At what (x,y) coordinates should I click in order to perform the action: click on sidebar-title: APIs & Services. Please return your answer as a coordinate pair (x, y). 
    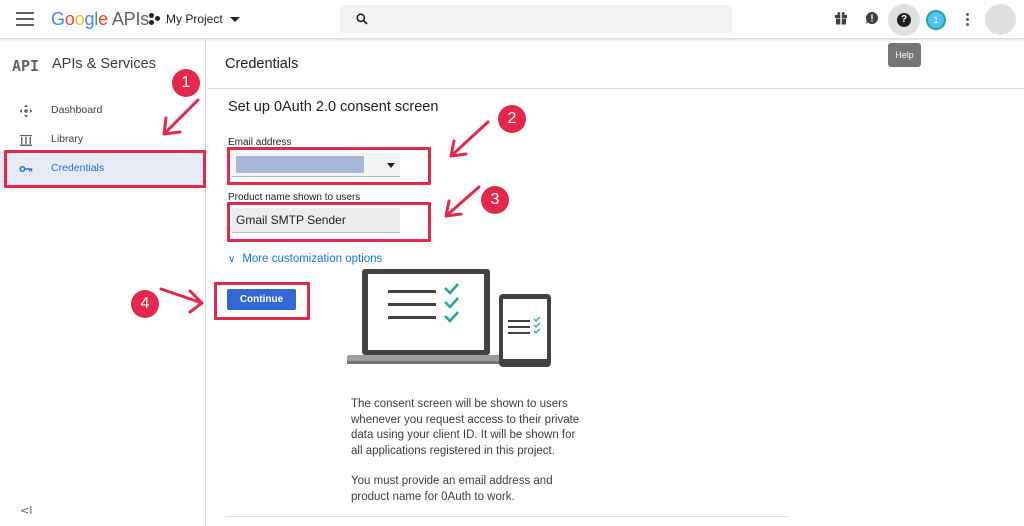
    Looking at the image, I should click on (104, 64).